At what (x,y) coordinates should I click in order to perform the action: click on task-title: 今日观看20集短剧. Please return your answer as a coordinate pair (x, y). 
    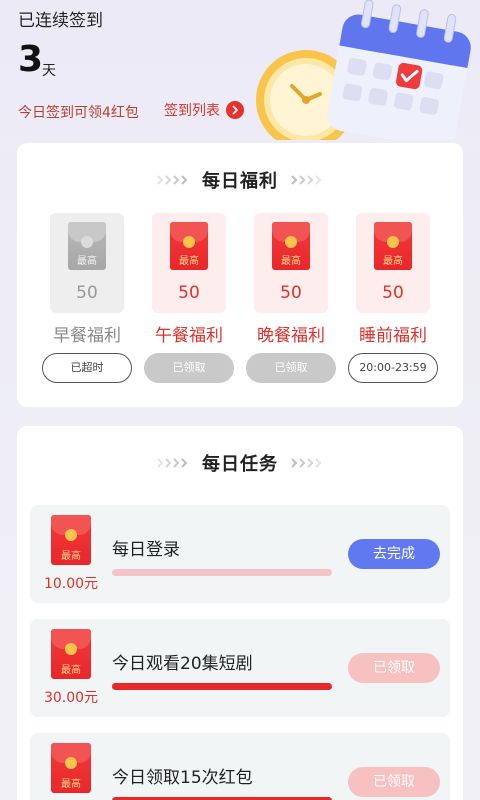
    Looking at the image, I should click on (182, 664).